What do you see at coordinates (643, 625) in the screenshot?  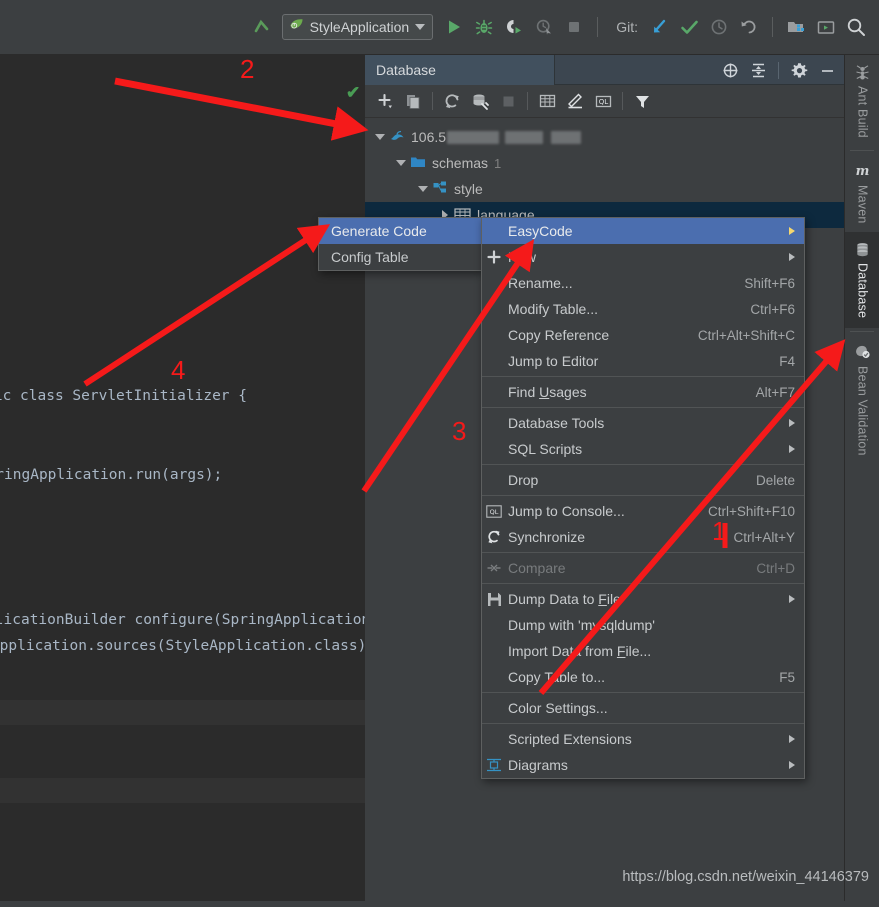 I see `menu-item-dump-with-mysqldump: Dump with 'mysqldump'` at bounding box center [643, 625].